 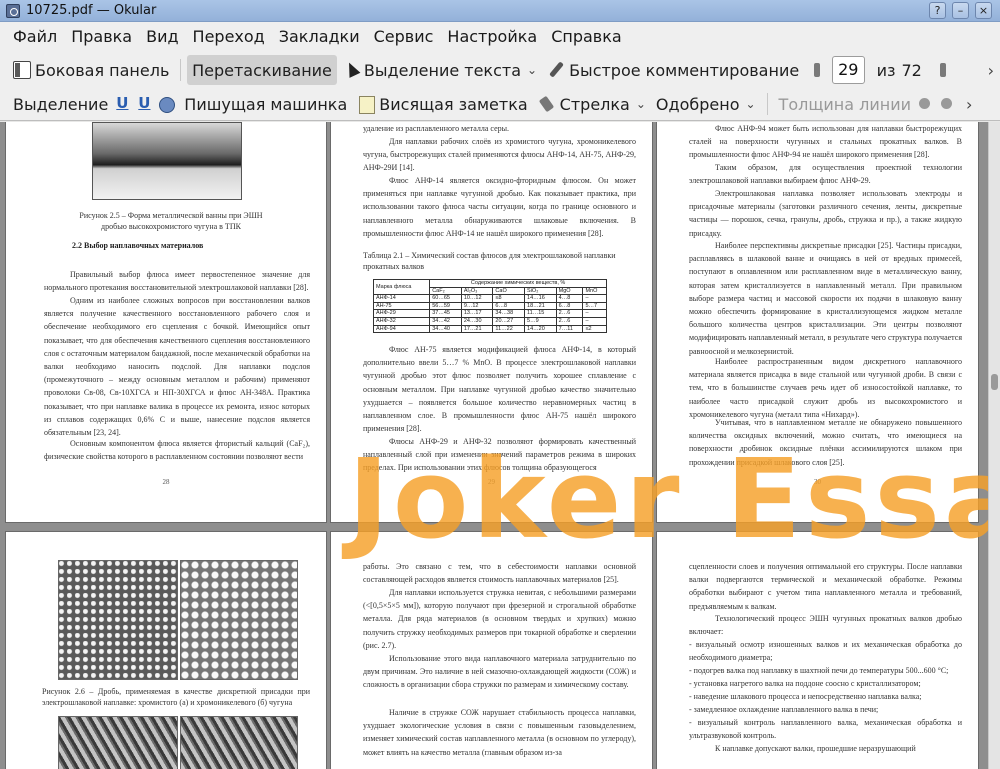 What do you see at coordinates (122, 103) in the screenshot?
I see `underline-icon` at bounding box center [122, 103].